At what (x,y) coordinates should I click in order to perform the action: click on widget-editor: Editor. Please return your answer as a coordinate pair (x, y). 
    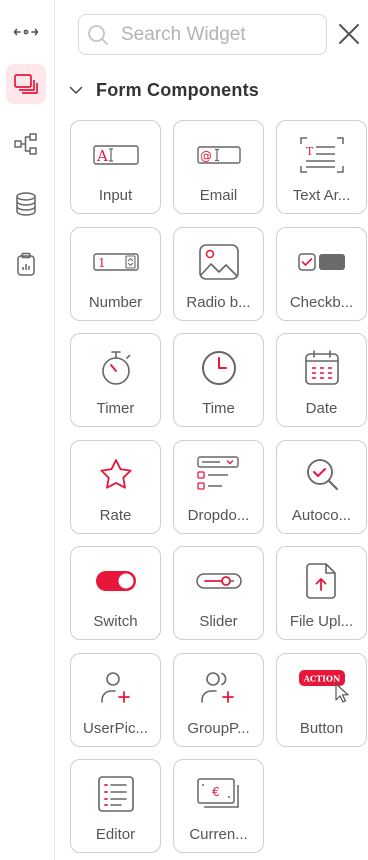
    Looking at the image, I should click on (115, 806).